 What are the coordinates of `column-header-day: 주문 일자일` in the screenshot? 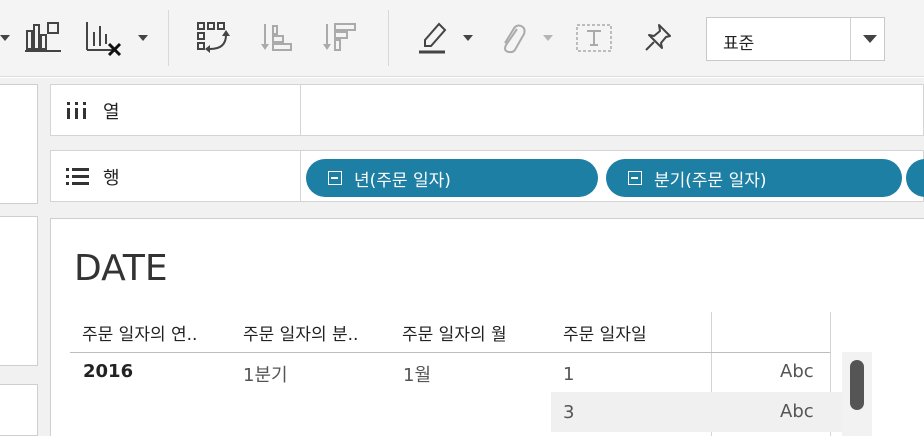 It's located at (605, 332).